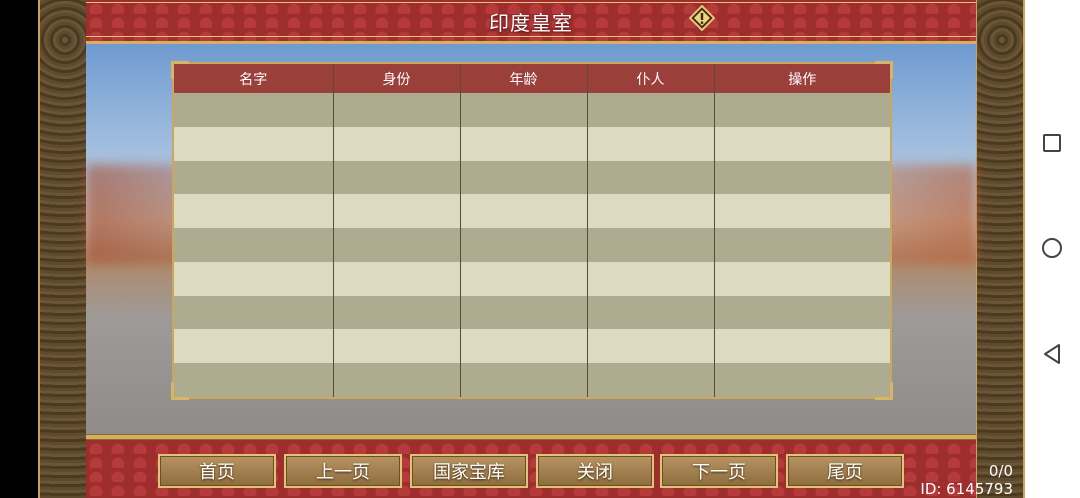  What do you see at coordinates (19, 249) in the screenshot?
I see `left-letterbox` at bounding box center [19, 249].